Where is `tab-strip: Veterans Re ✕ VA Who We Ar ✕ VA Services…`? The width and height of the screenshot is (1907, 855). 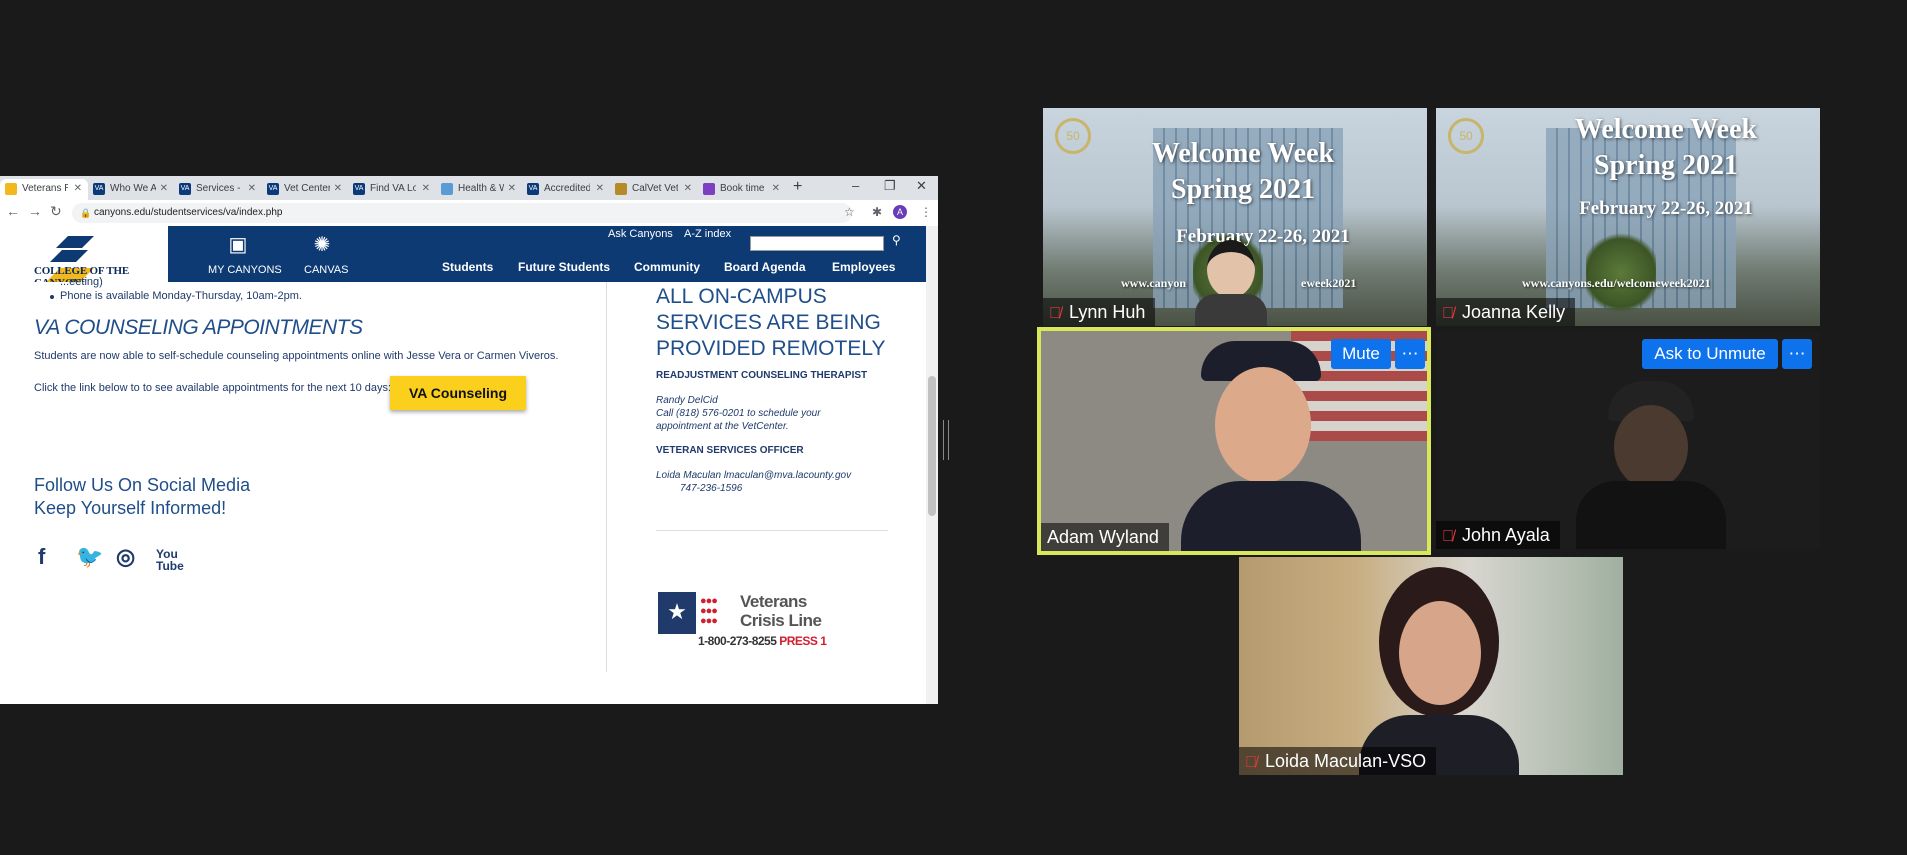
tab-strip: Veterans Re ✕ VA Who We Ar ✕ VA Services… is located at coordinates (469, 188).